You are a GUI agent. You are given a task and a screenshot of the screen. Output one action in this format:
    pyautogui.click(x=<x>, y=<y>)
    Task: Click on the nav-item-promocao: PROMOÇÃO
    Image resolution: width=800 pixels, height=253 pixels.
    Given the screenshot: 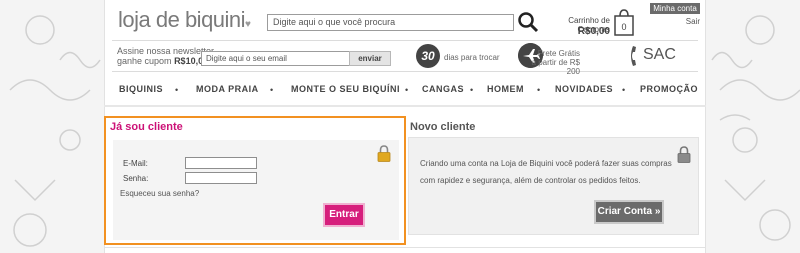 What is the action you would take?
    pyautogui.click(x=669, y=89)
    